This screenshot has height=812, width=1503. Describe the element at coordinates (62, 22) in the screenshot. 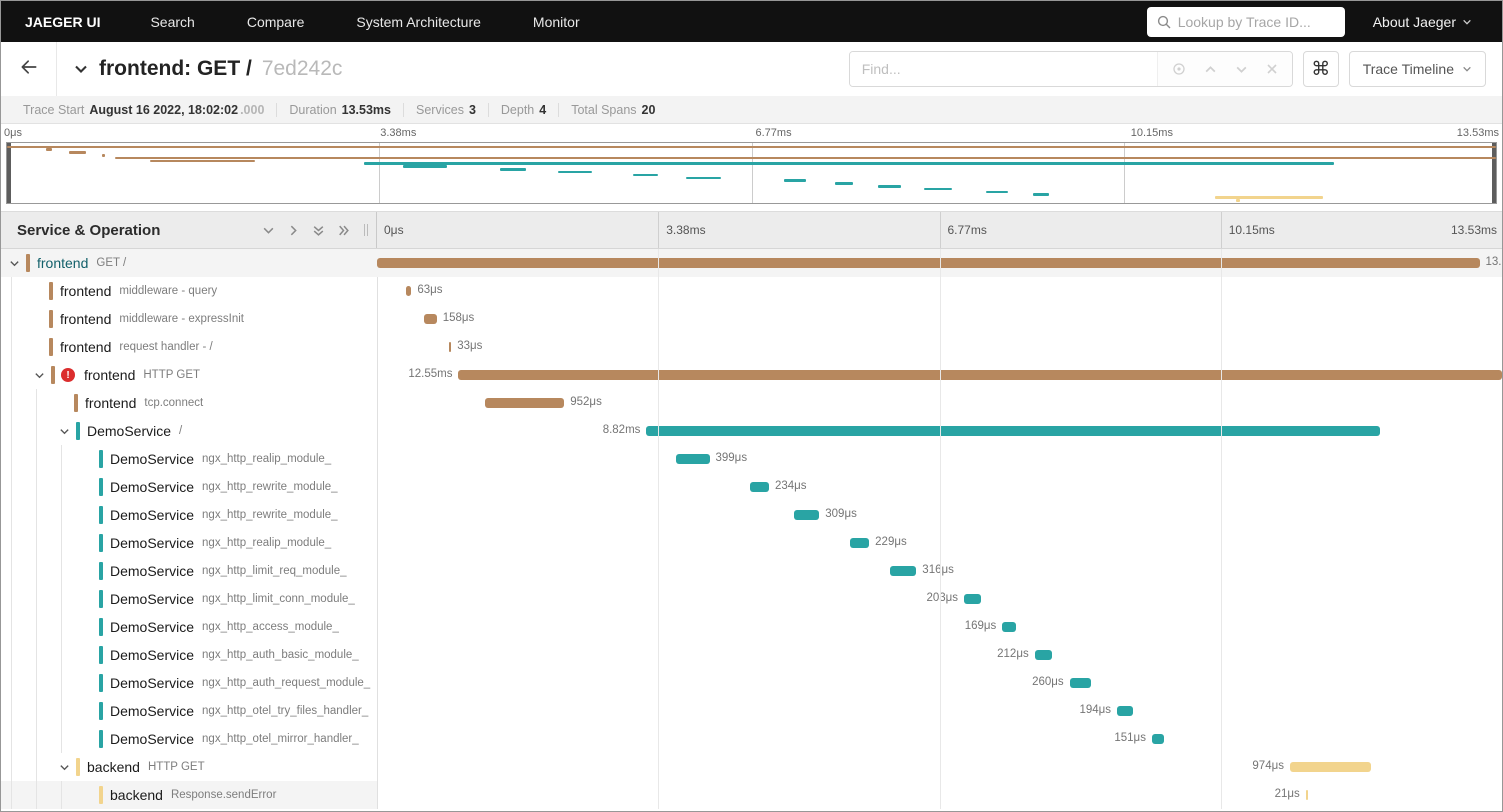

I see `nav-brand: JAEGER UI` at that location.